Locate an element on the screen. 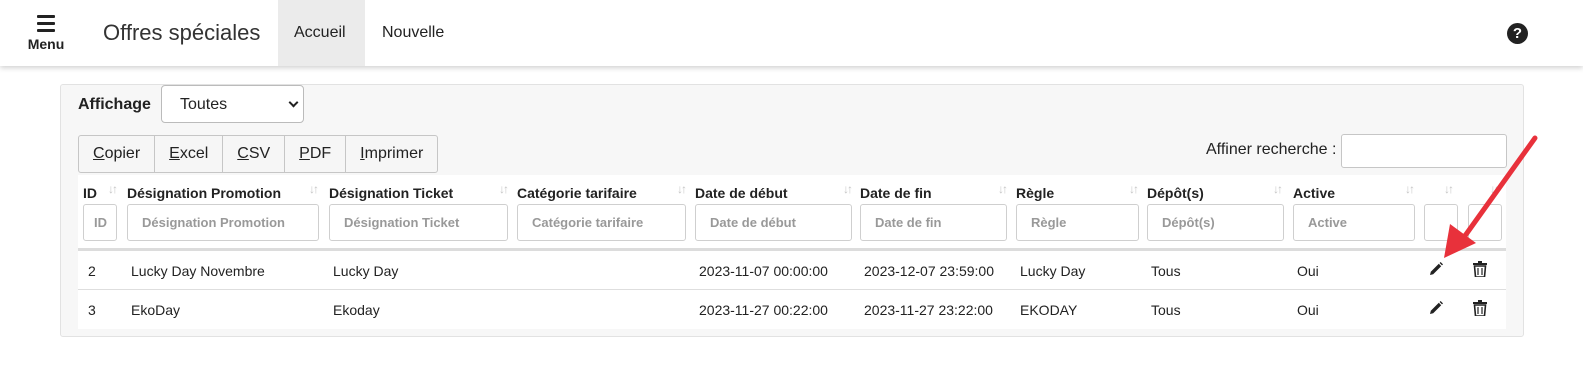 This screenshot has height=366, width=1583. cell-date-debut: 2023-11-27 00:22:00 is located at coordinates (763, 310).